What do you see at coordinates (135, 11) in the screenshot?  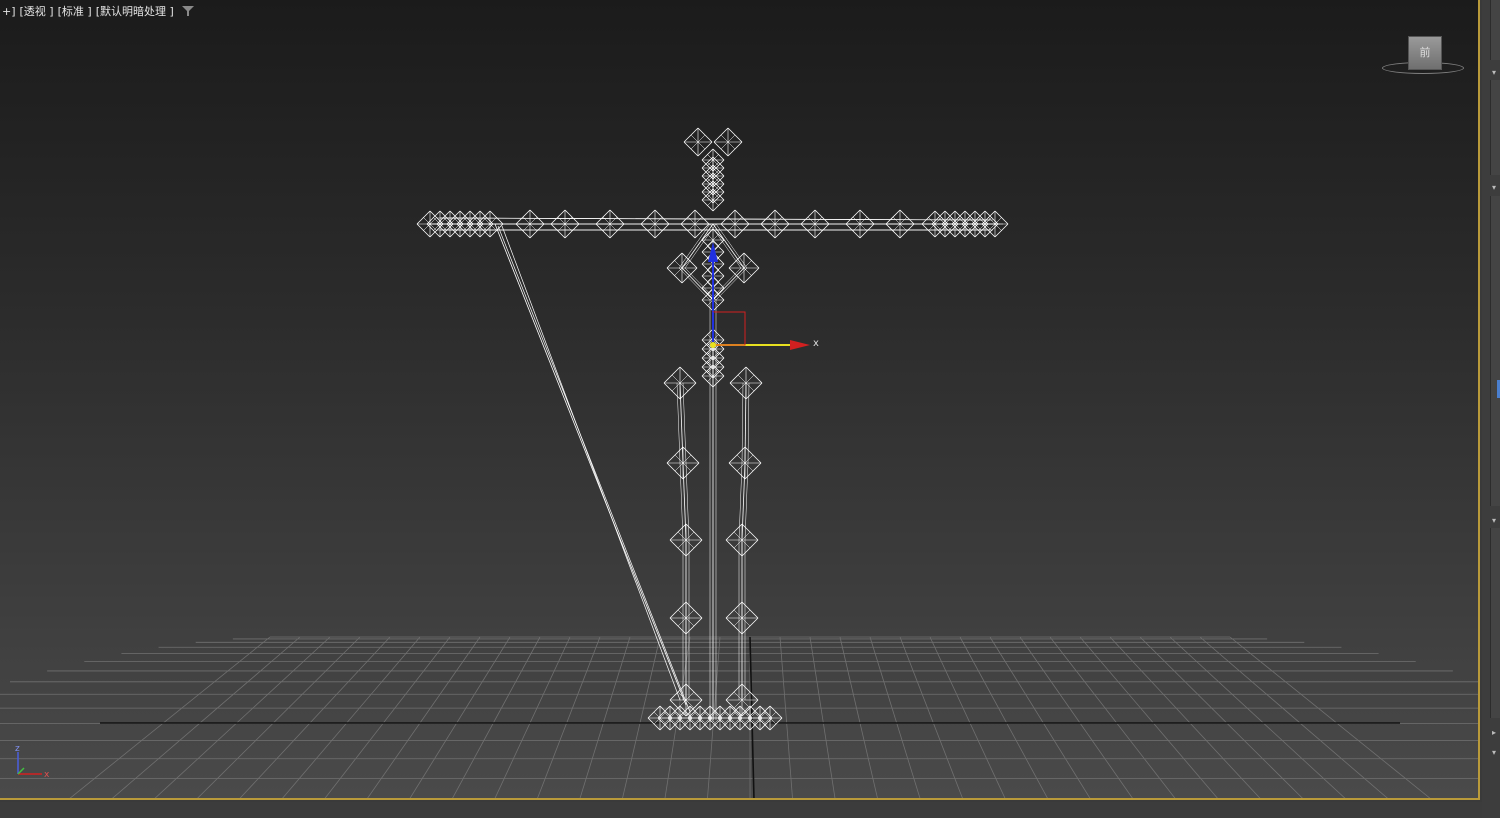 I see `viewport-menu-shading: [默认明暗处理 ]` at bounding box center [135, 11].